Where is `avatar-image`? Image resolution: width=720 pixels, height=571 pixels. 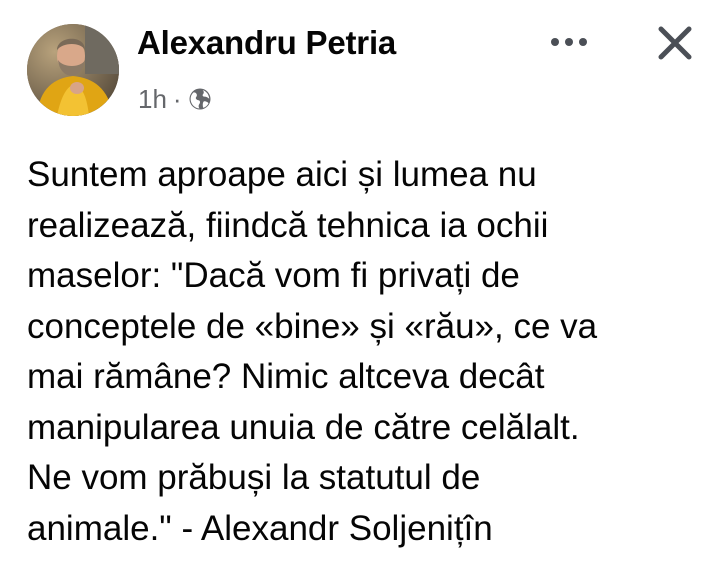
avatar-image is located at coordinates (73, 70).